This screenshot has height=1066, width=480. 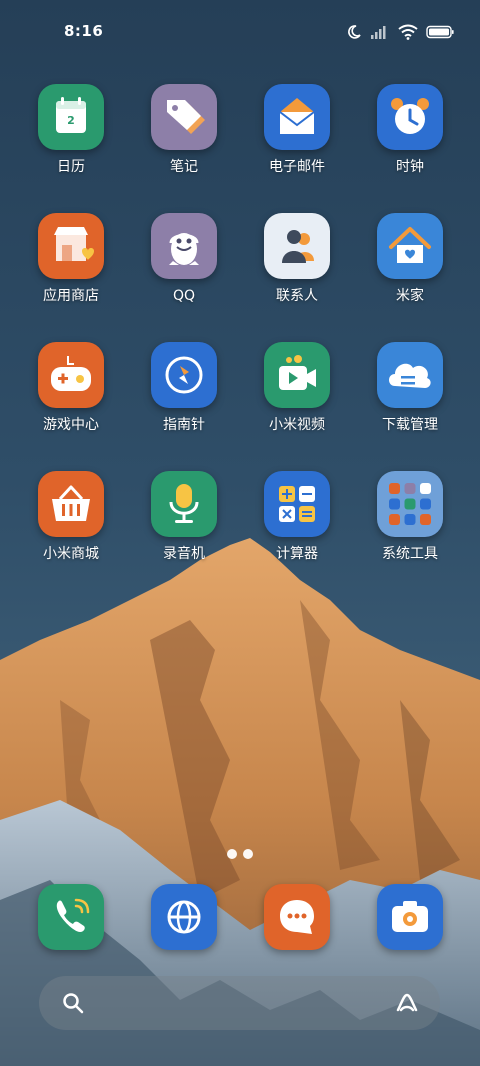 I want to click on contacts-icon, so click(x=297, y=246).